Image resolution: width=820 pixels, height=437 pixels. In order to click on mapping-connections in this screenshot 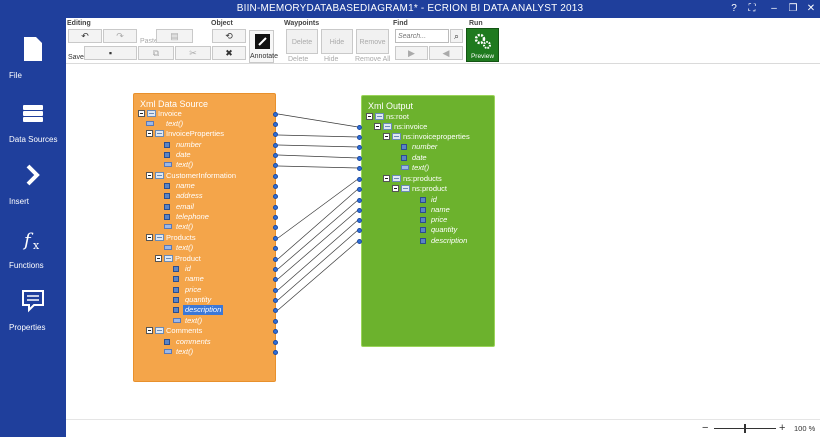, I will do `click(318, 212)`.